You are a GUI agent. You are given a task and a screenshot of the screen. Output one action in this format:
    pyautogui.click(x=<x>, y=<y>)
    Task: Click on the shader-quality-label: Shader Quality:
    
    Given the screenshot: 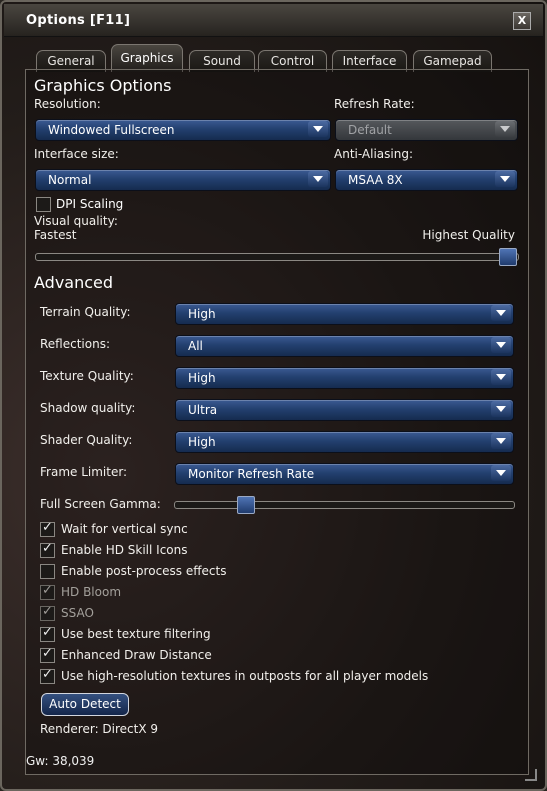 What is the action you would take?
    pyautogui.click(x=86, y=440)
    